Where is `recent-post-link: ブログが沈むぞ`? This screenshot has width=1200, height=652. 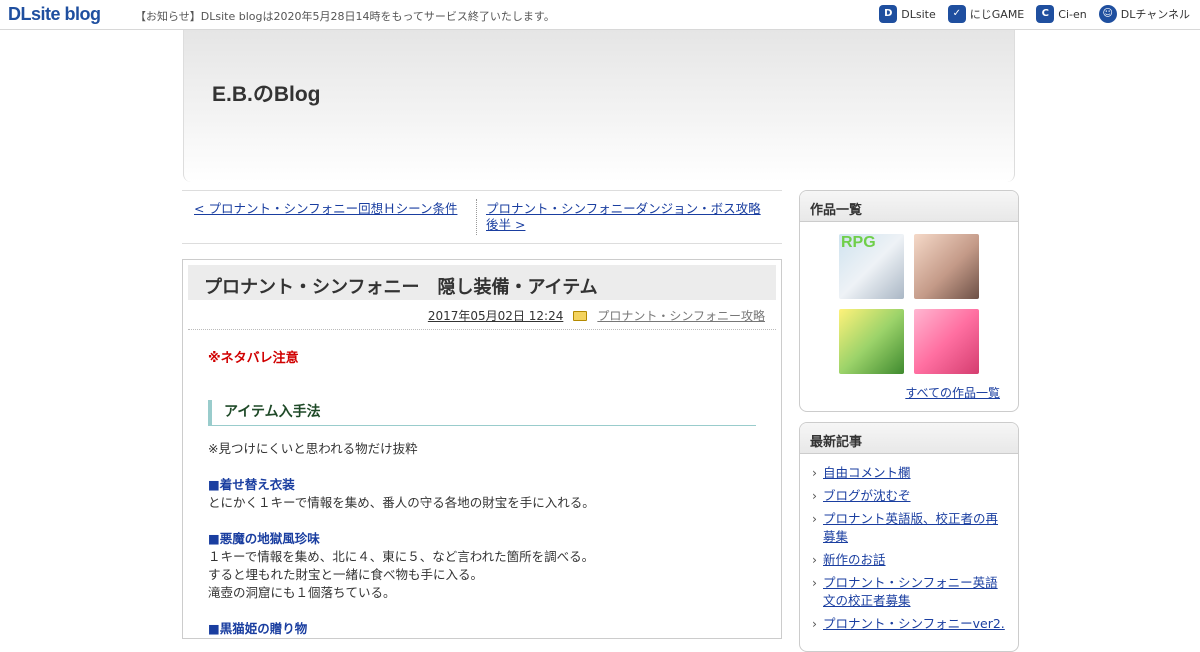 recent-post-link: ブログが沈むぞ is located at coordinates (867, 495).